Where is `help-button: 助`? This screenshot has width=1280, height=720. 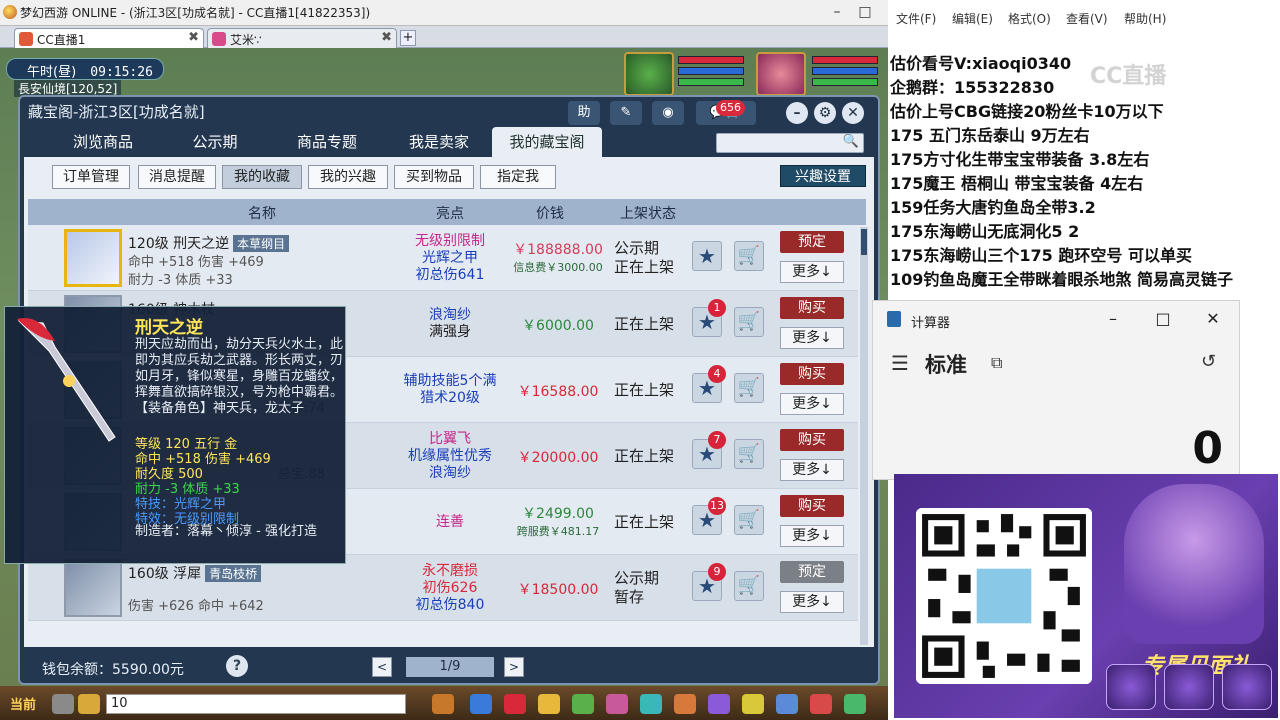 help-button: 助 is located at coordinates (584, 113).